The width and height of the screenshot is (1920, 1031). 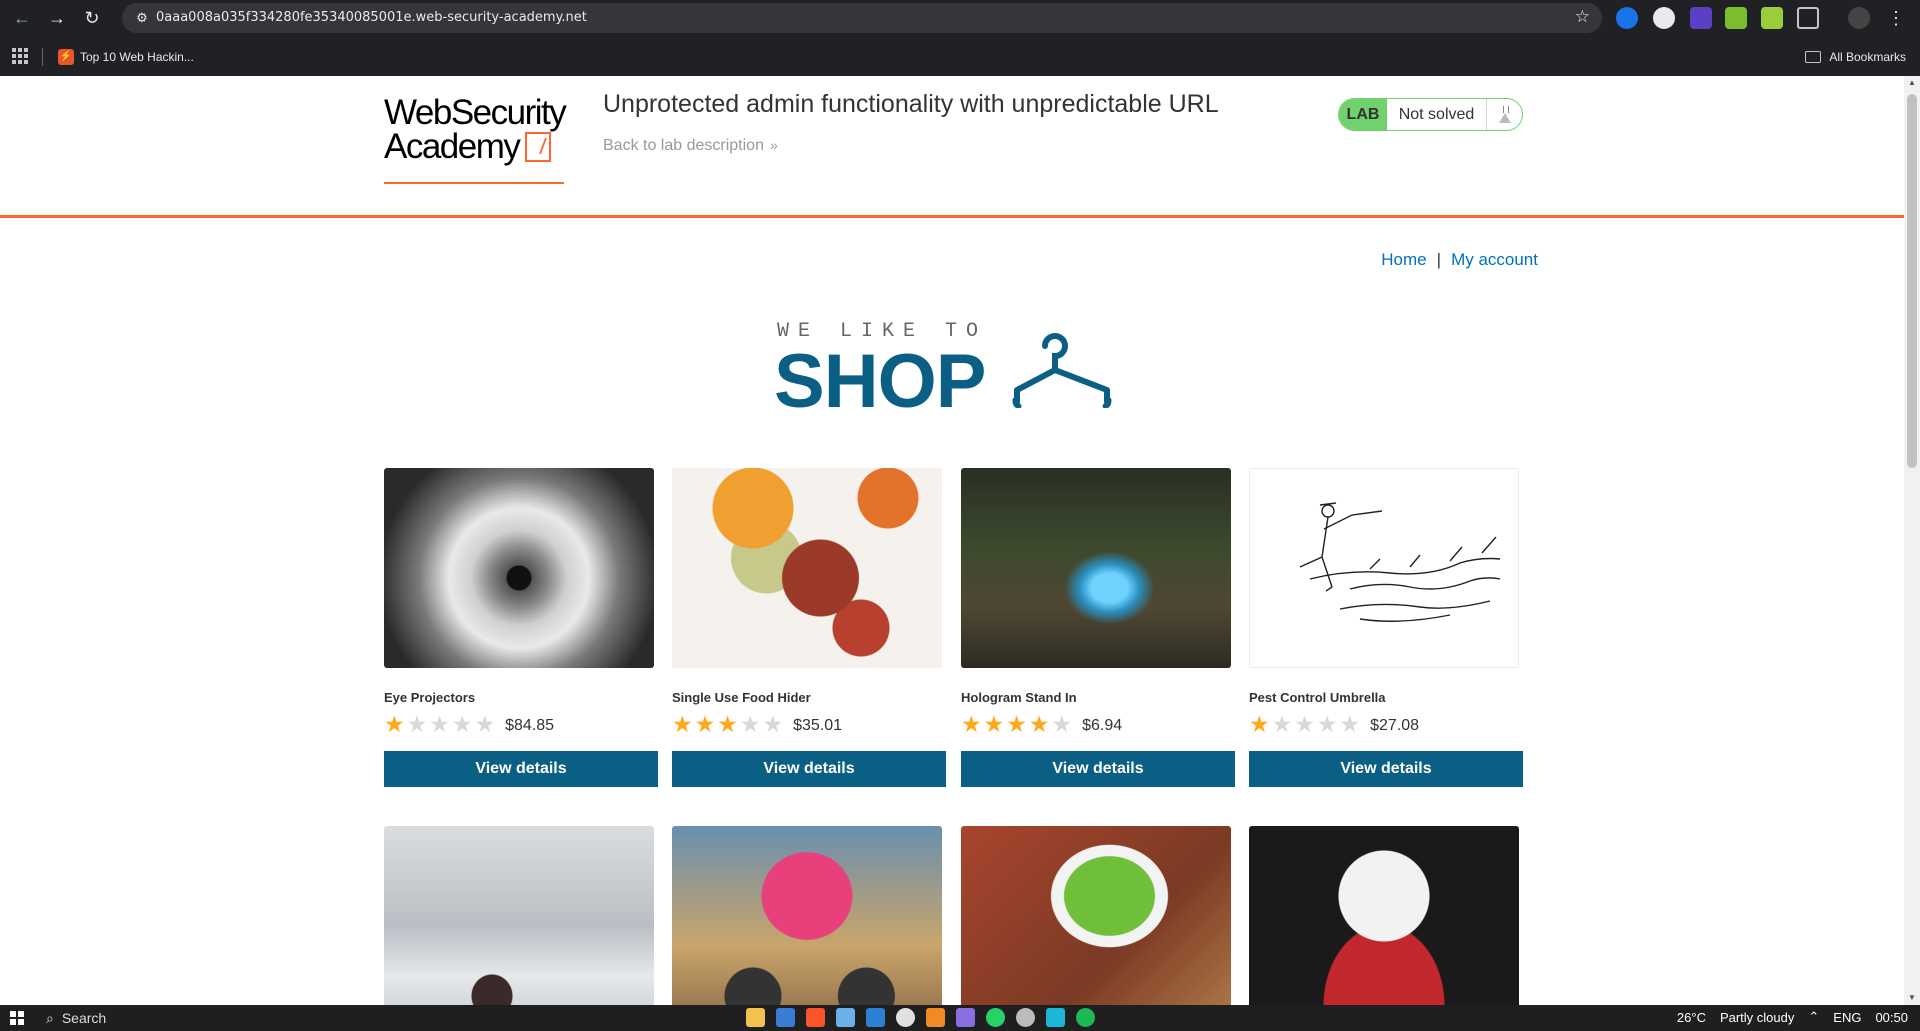 What do you see at coordinates (519, 568) in the screenshot?
I see `product-image-eye` at bounding box center [519, 568].